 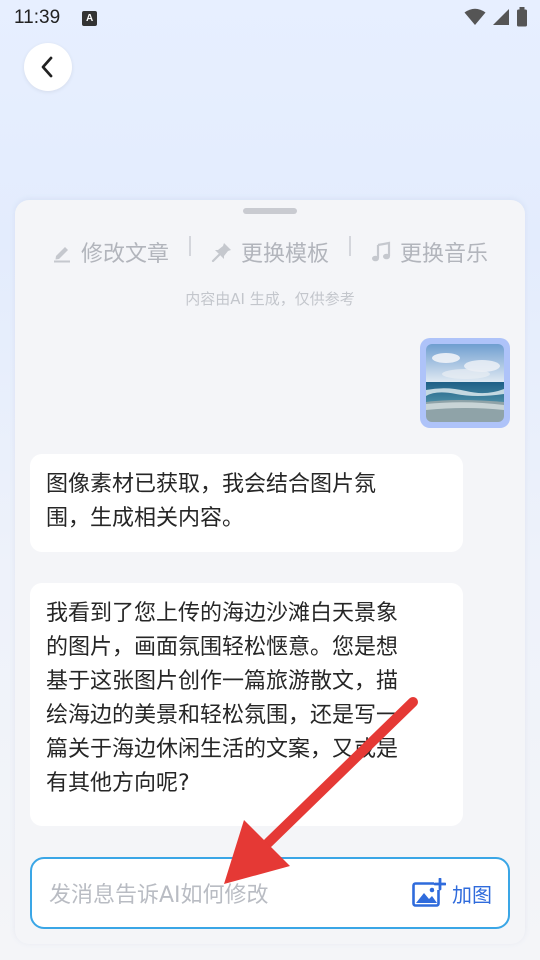 What do you see at coordinates (90, 18) in the screenshot?
I see `notification-icon: A` at bounding box center [90, 18].